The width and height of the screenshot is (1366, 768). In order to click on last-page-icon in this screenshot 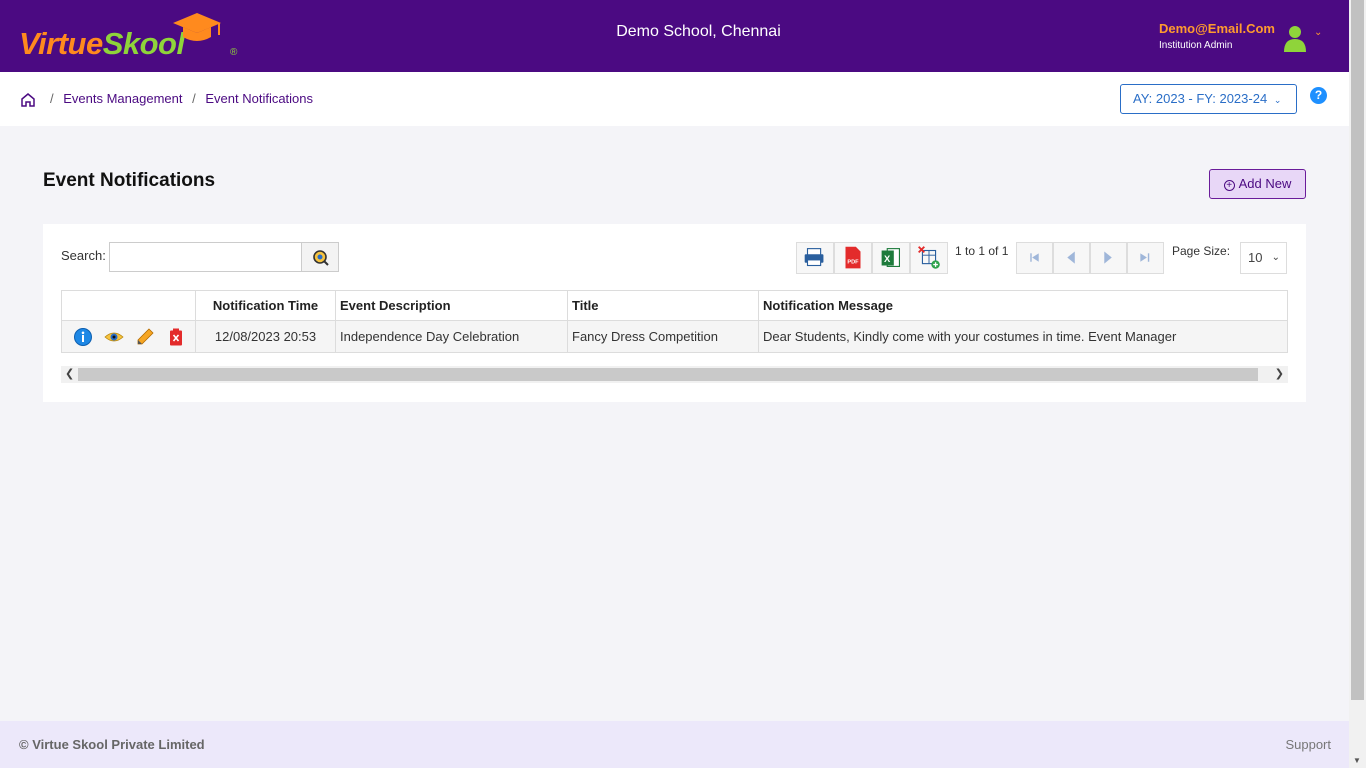, I will do `click(1145, 257)`.